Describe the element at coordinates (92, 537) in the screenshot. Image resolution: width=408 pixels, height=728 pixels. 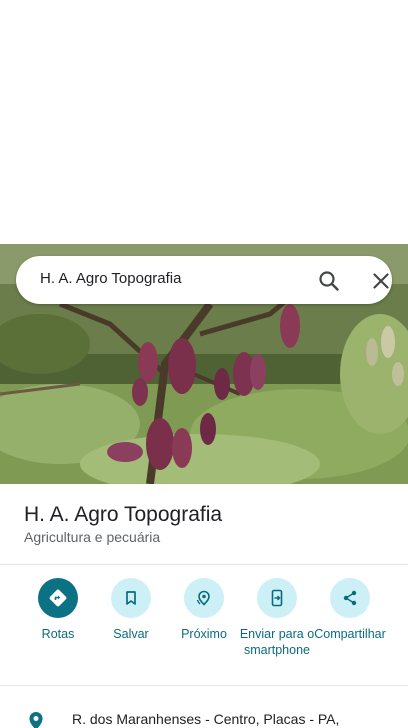
I see `place-category: Agricultura e pecuária` at that location.